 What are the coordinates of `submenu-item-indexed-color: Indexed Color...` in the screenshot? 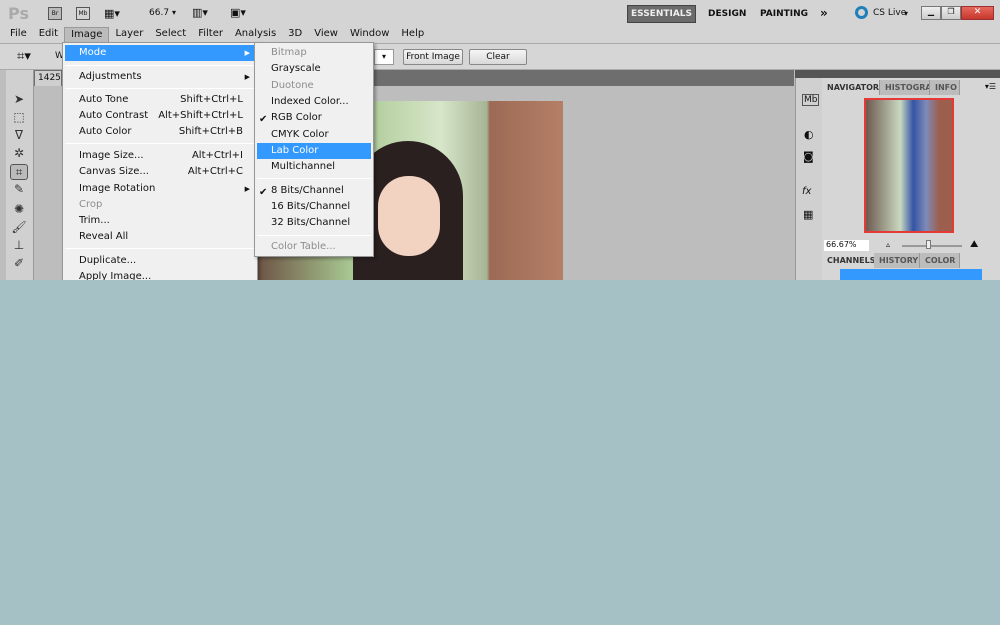 It's located at (314, 102).